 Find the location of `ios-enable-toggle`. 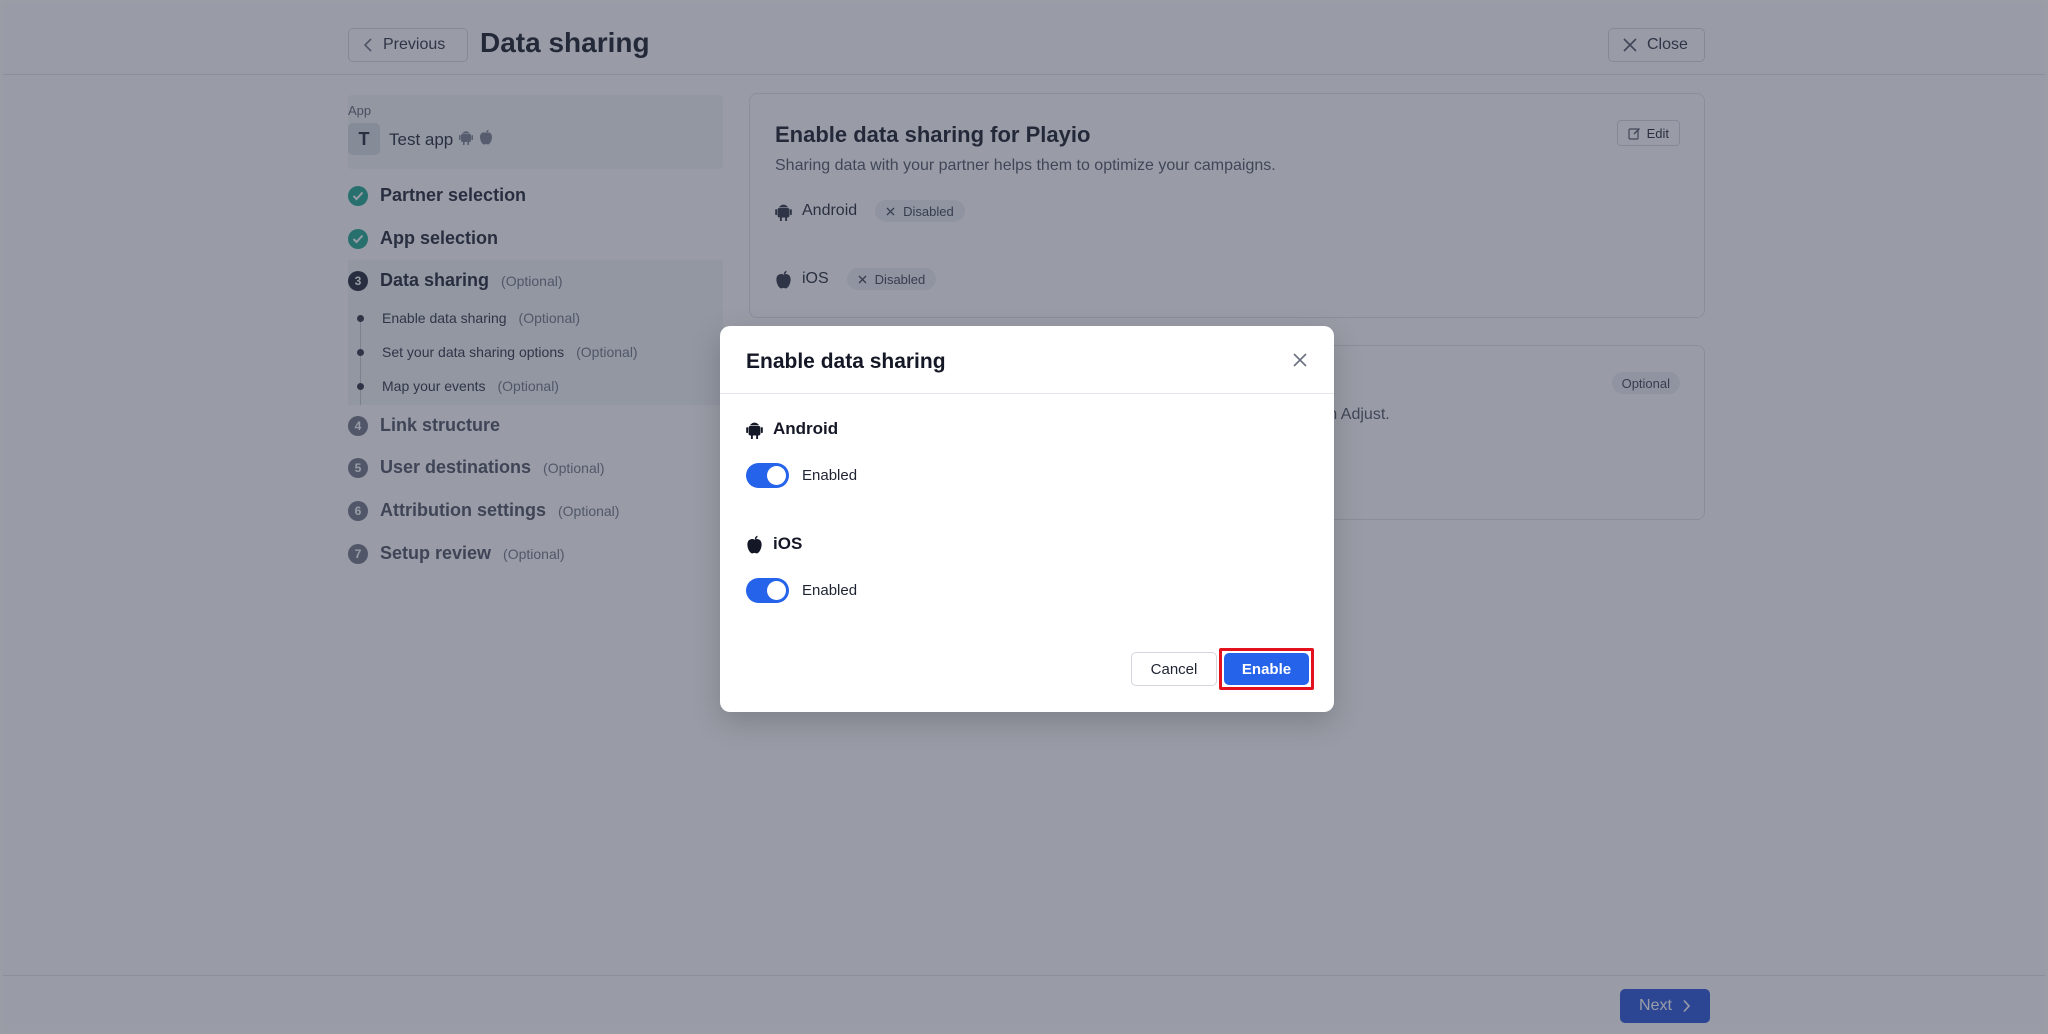

ios-enable-toggle is located at coordinates (767, 590).